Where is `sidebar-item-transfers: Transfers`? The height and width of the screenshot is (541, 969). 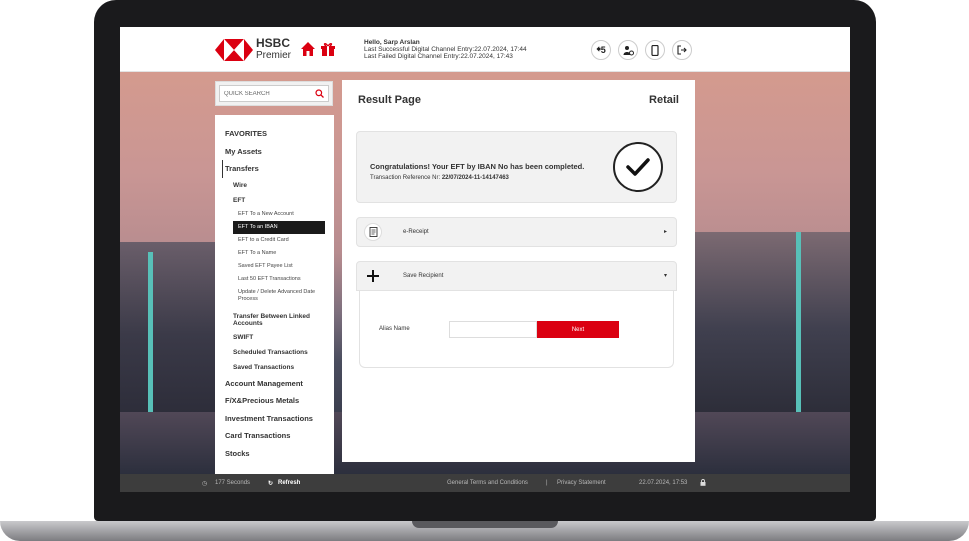
sidebar-item-transfers: Transfers is located at coordinates (278, 169).